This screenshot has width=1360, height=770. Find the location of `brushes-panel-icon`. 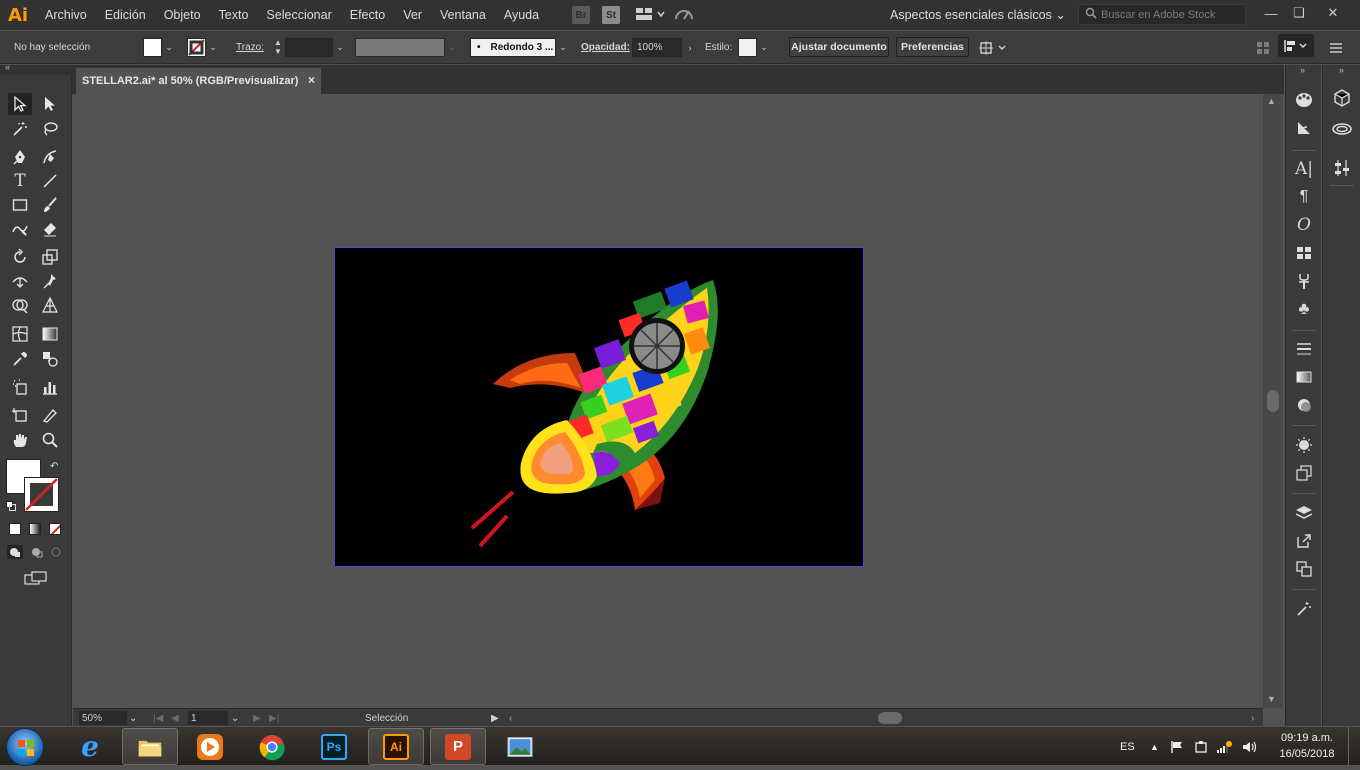

brushes-panel-icon is located at coordinates (1304, 281).